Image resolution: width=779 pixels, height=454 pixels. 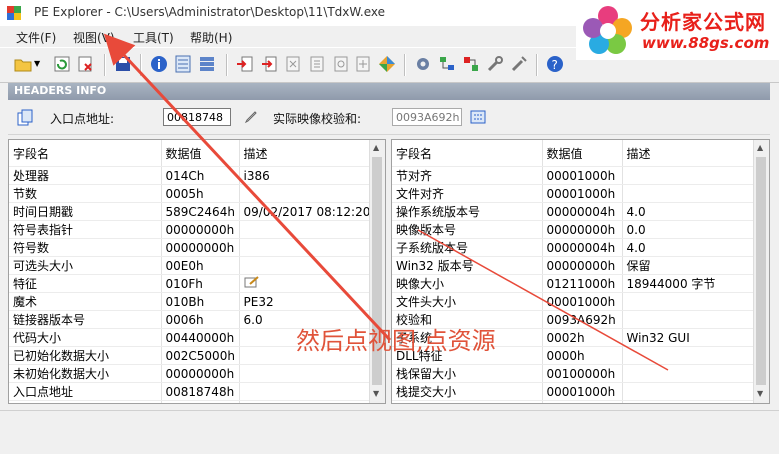 What do you see at coordinates (573, 373) in the screenshot?
I see `table-row: 栈保留大小 00100000h` at bounding box center [573, 373].